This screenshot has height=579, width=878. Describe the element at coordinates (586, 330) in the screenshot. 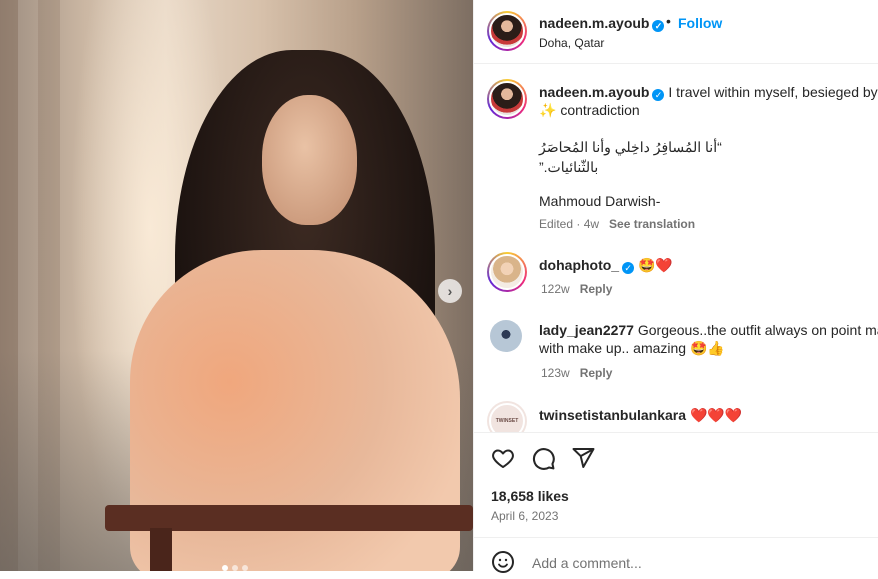

I see `comment-username: lady_jean2277` at that location.